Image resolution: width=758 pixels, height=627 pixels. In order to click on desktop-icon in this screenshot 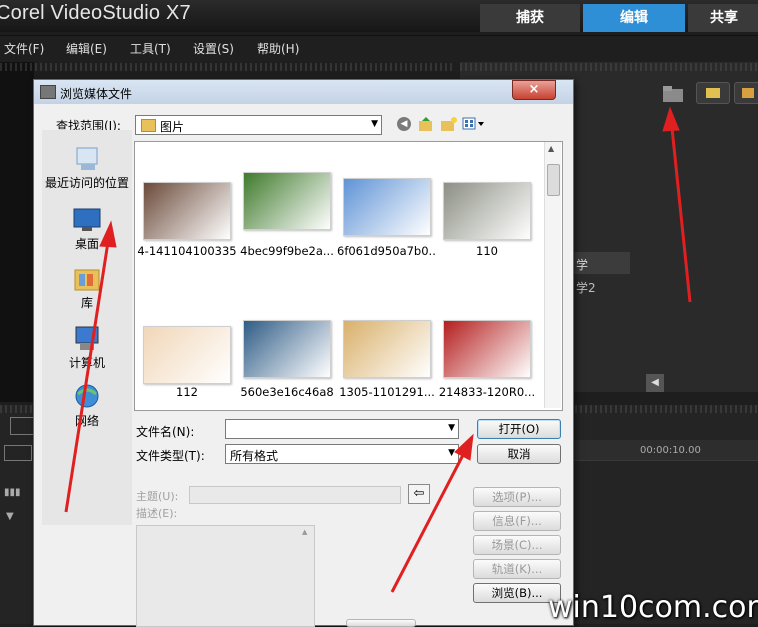, I will do `click(87, 220)`.